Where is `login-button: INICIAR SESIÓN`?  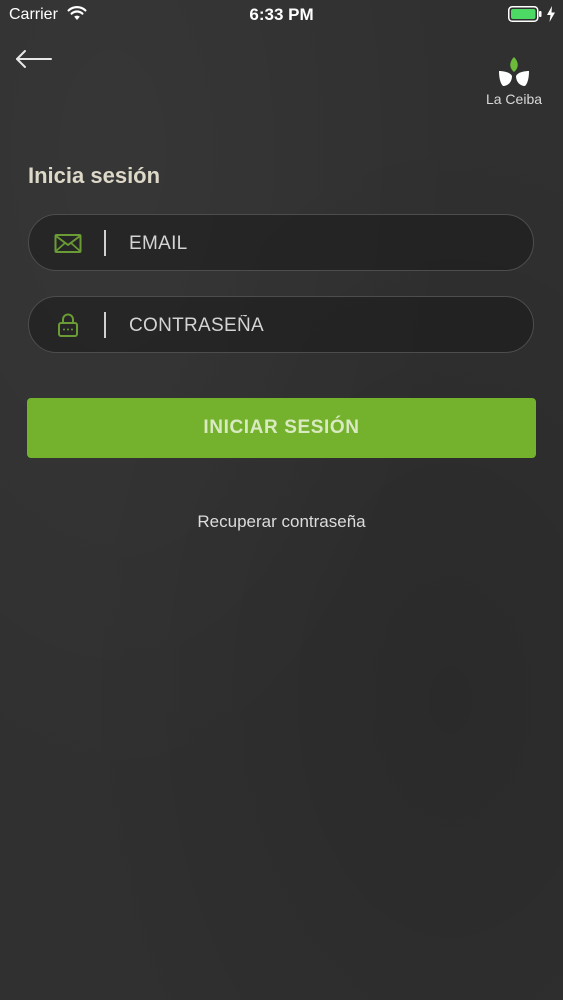
login-button: INICIAR SESIÓN is located at coordinates (281, 428).